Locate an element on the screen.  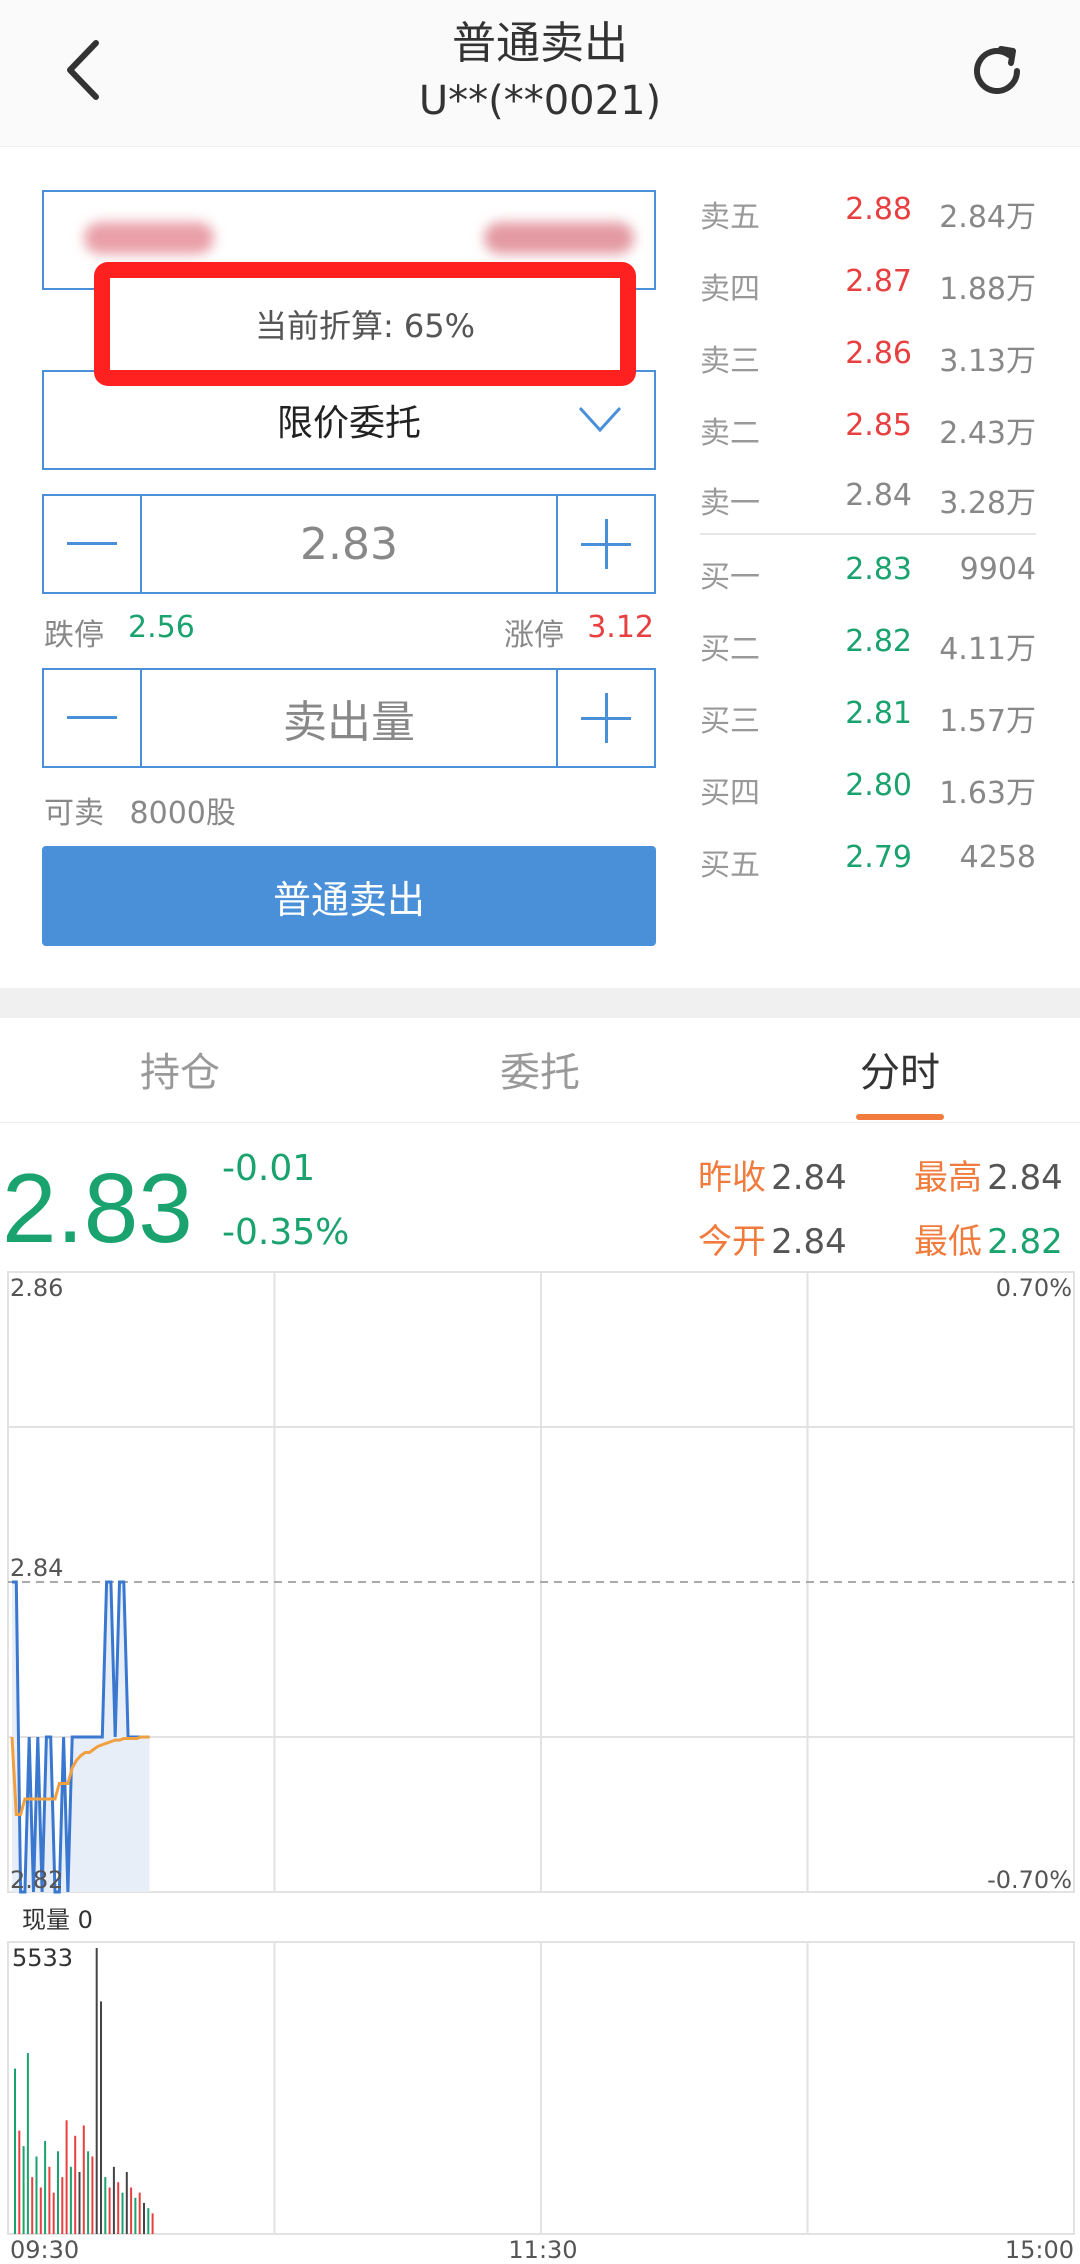
last-price: 2.83 is located at coordinates (97, 1208).